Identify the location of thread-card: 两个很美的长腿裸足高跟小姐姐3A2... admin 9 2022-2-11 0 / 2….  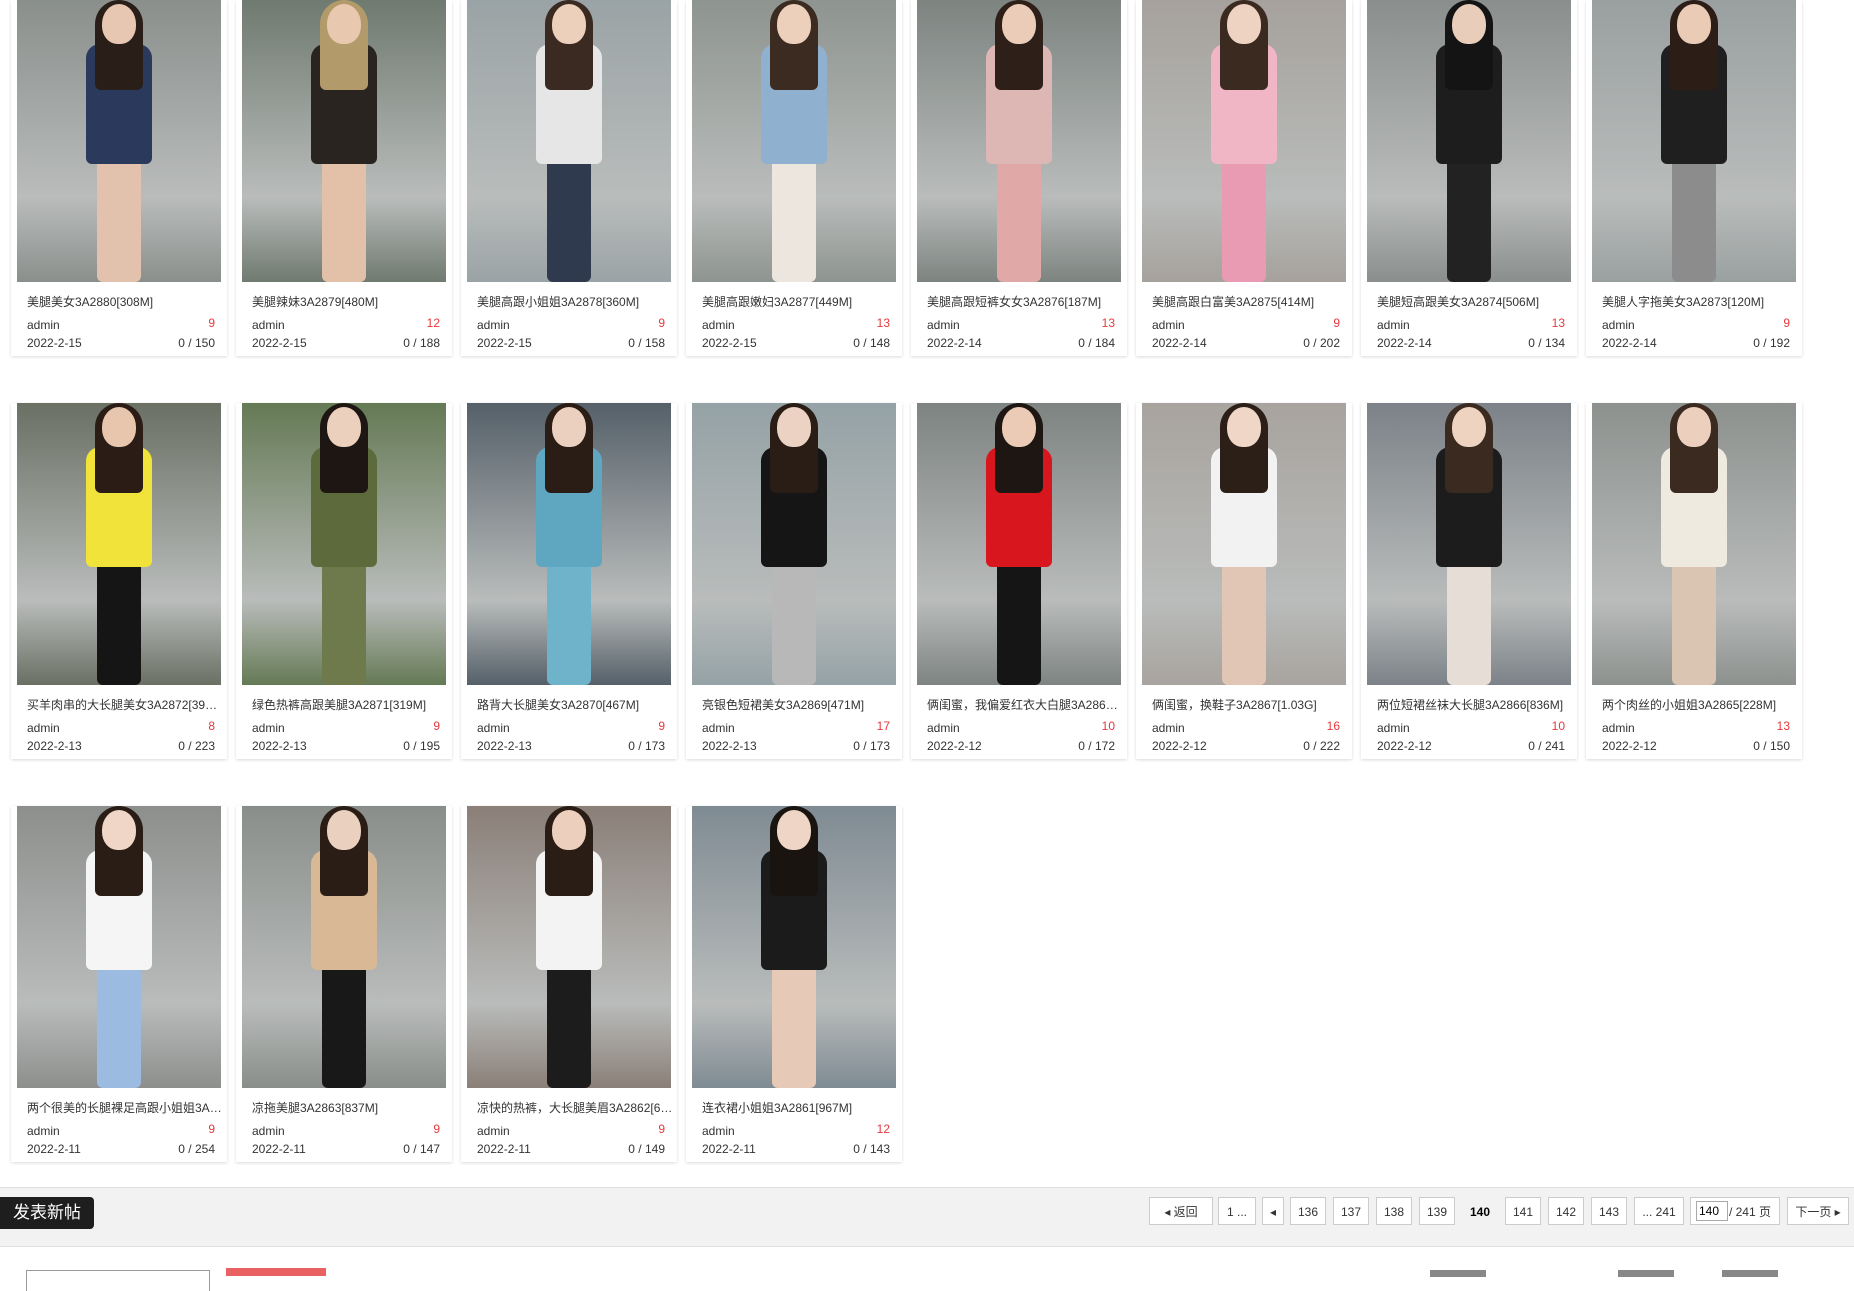
(119, 984).